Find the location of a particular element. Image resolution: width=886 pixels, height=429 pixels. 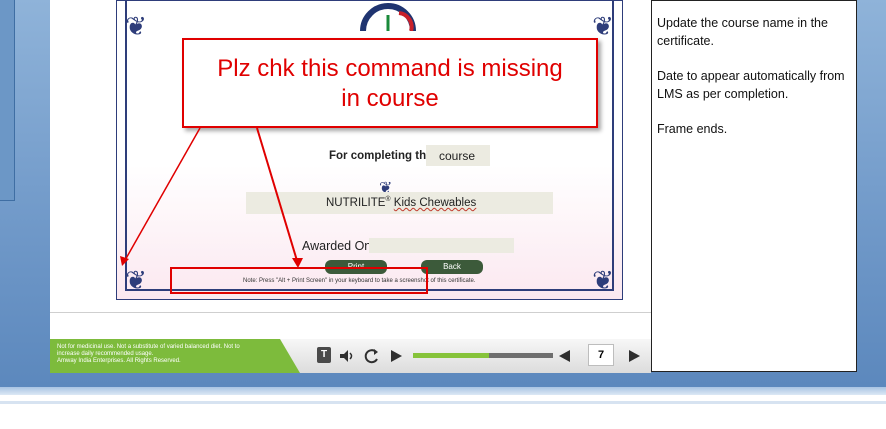

progress-bar is located at coordinates (483, 355).